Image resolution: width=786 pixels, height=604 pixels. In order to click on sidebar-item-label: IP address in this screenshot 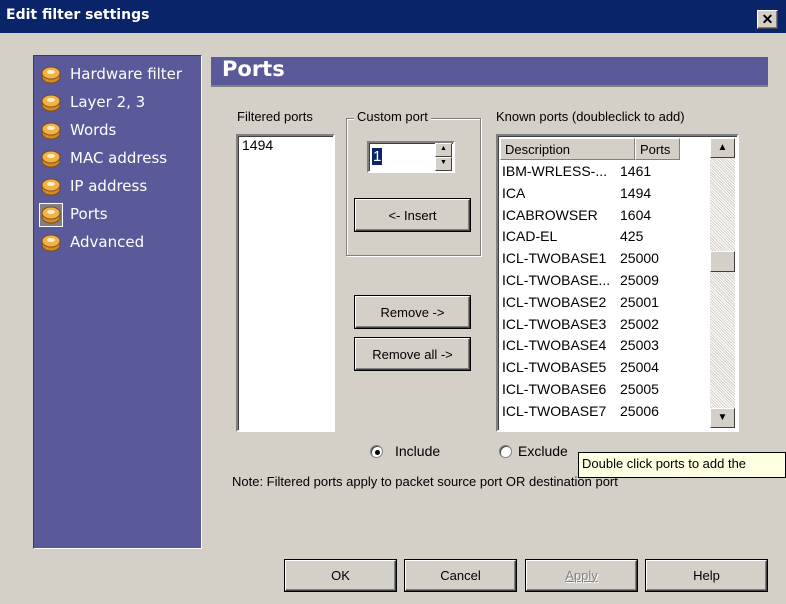, I will do `click(109, 186)`.